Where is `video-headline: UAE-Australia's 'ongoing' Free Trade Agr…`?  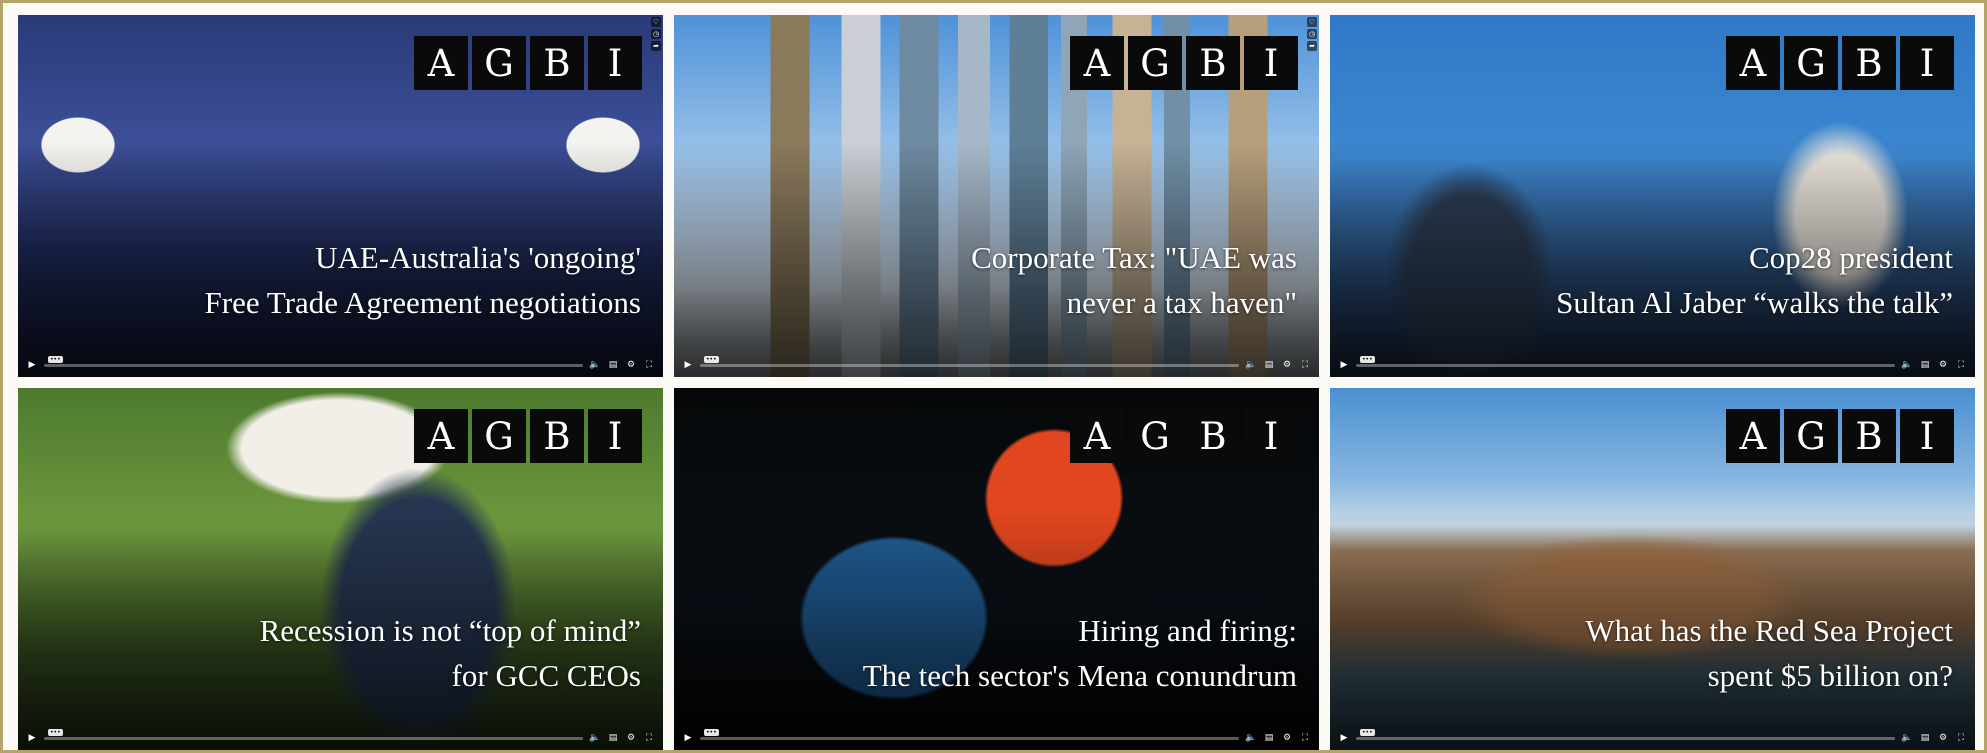
video-headline: UAE-Australia's 'ongoing' Free Trade Agr… is located at coordinates (423, 280).